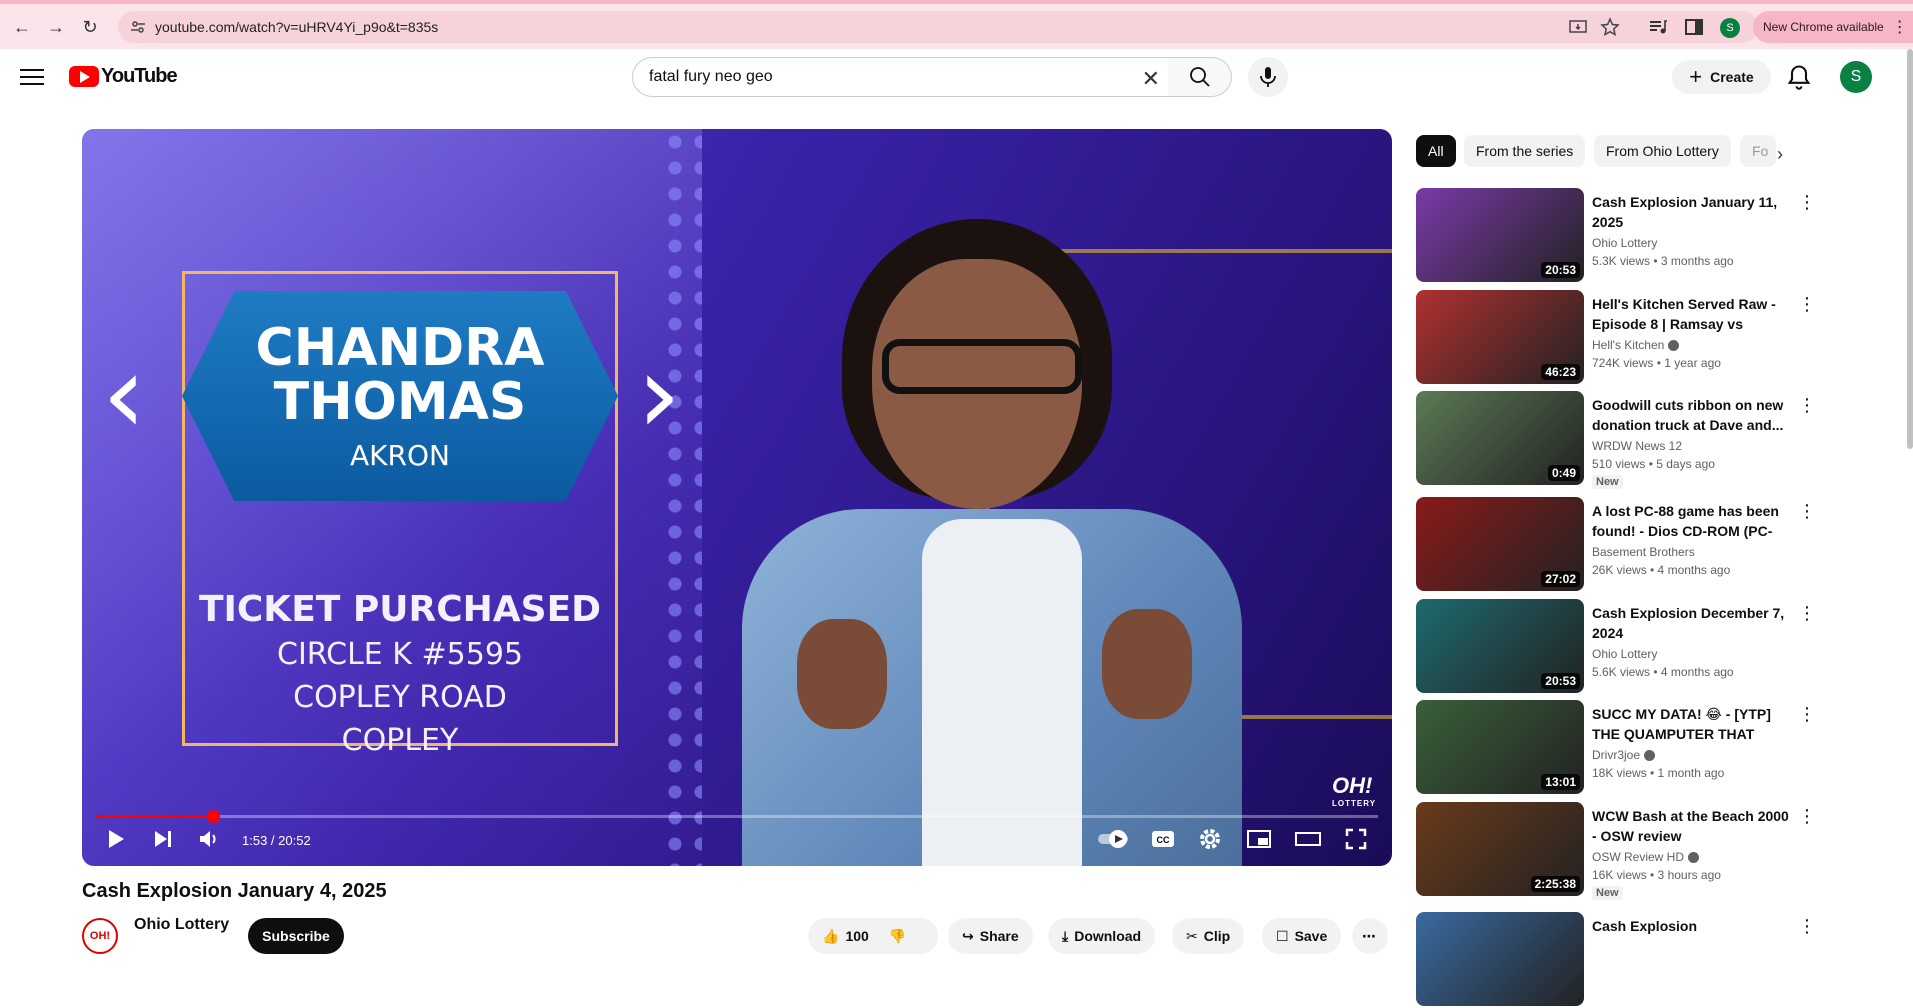 This screenshot has height=1008, width=1913. I want to click on recommendation-title: Cash Explosion, so click(1692, 926).